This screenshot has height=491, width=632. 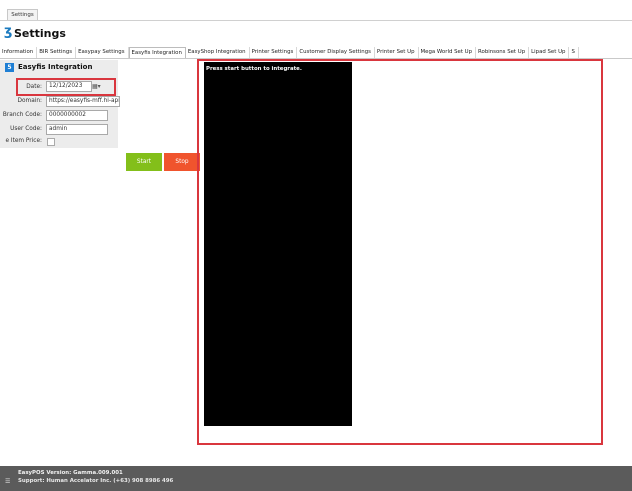 I want to click on tab-bir-settings: BIR Settings, so click(x=57, y=52).